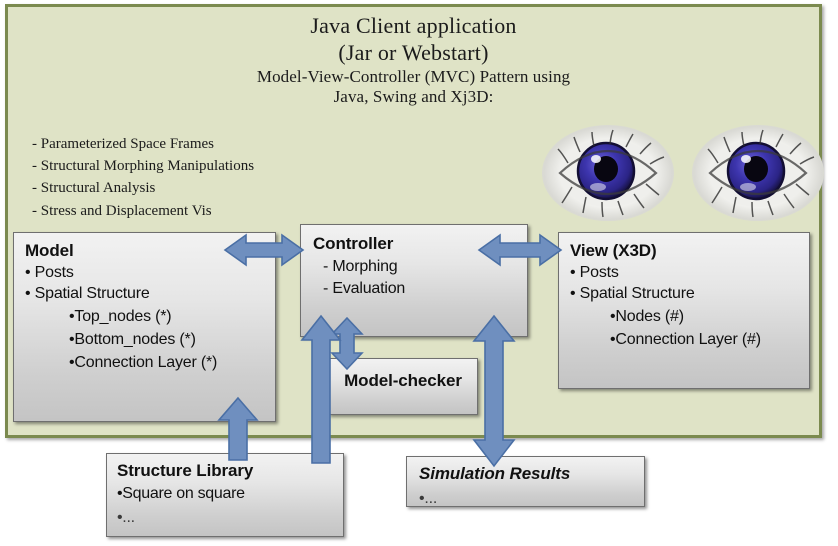 The height and width of the screenshot is (546, 838). I want to click on structure-library-box-title: Structure Library, so click(185, 470).